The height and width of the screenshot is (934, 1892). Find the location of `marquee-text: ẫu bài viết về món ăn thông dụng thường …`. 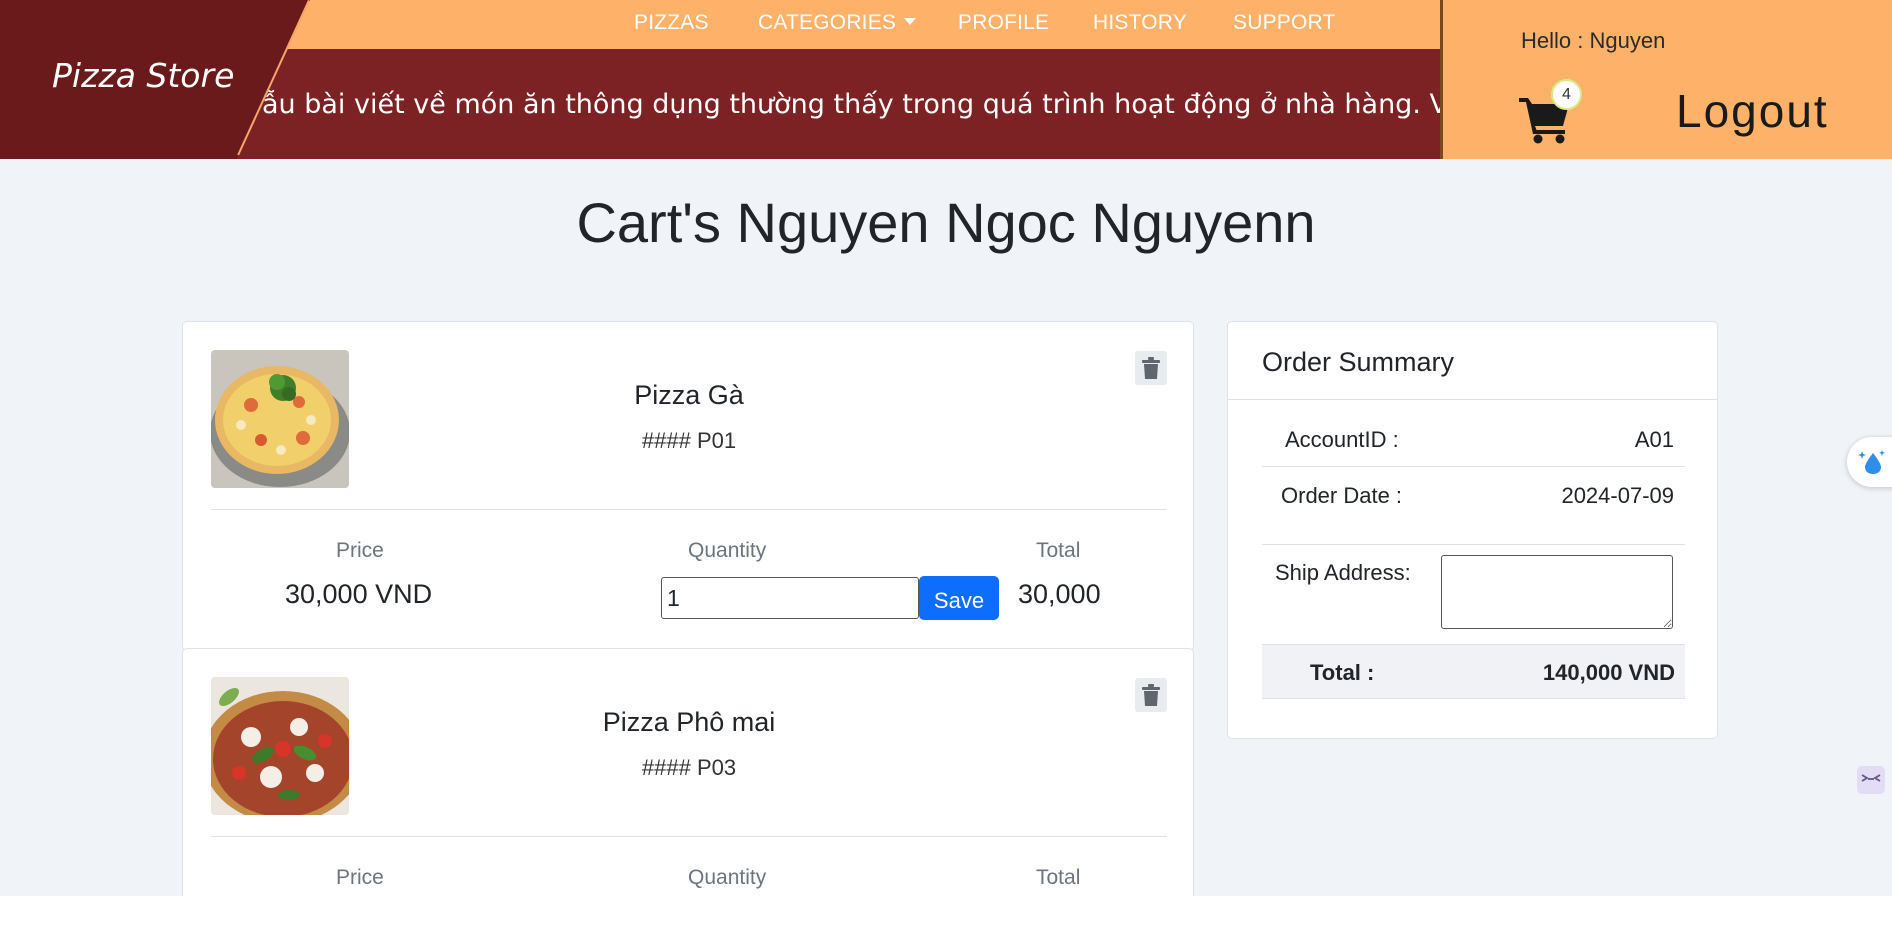

marquee-text: ẫu bài viết về món ăn thông dụng thường … is located at coordinates (851, 104).